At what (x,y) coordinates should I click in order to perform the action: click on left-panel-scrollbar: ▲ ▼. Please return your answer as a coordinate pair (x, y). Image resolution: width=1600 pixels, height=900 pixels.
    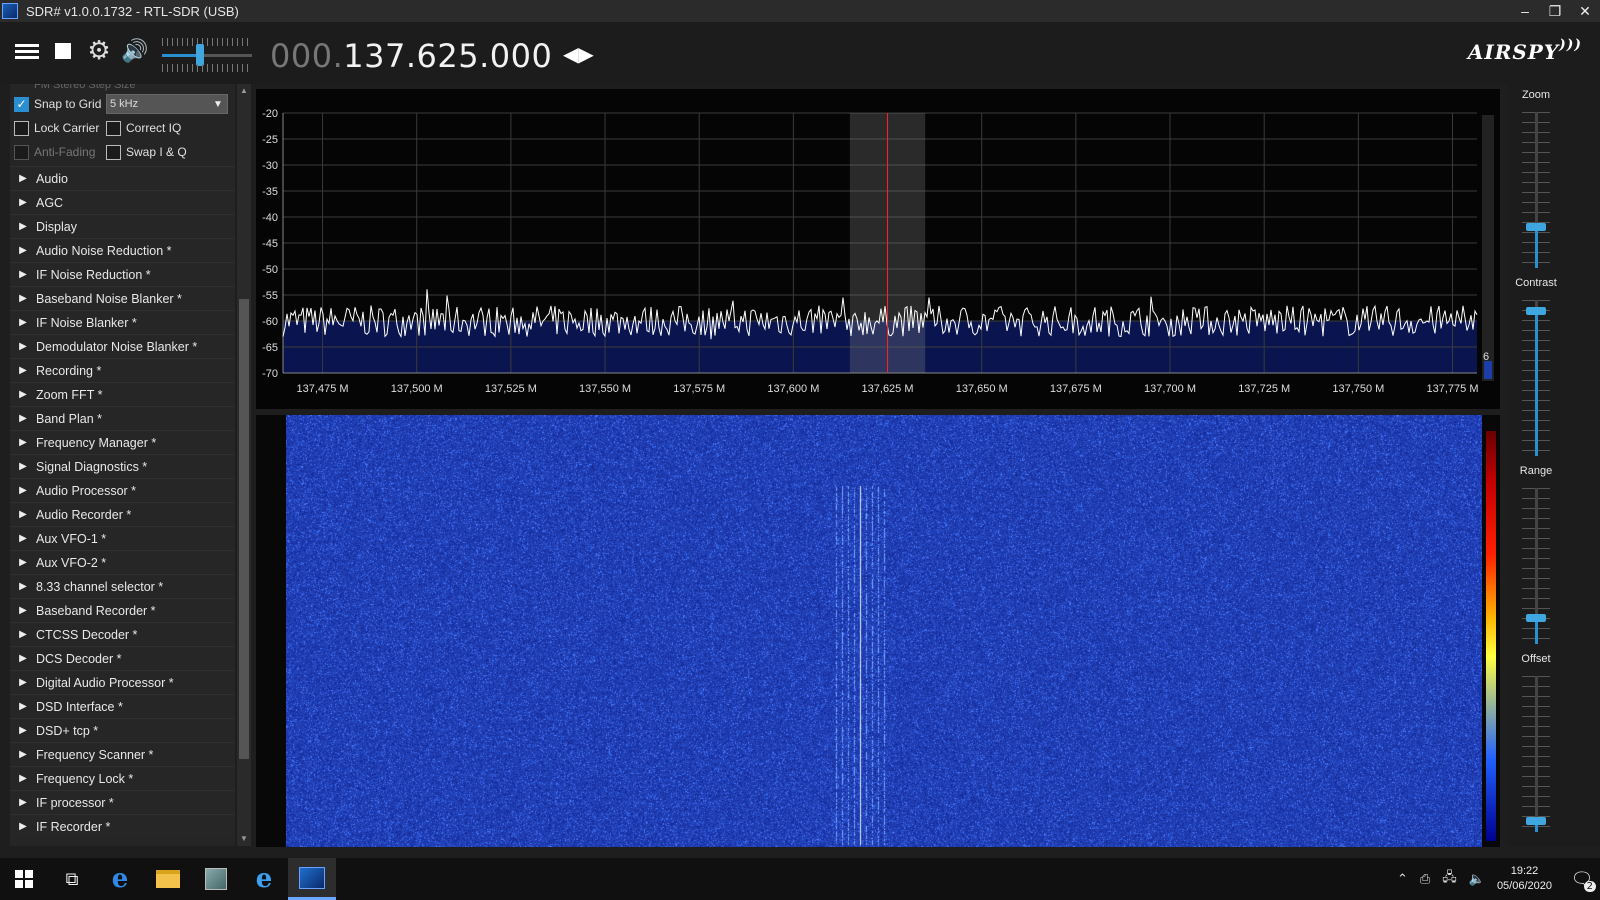
    Looking at the image, I should click on (244, 465).